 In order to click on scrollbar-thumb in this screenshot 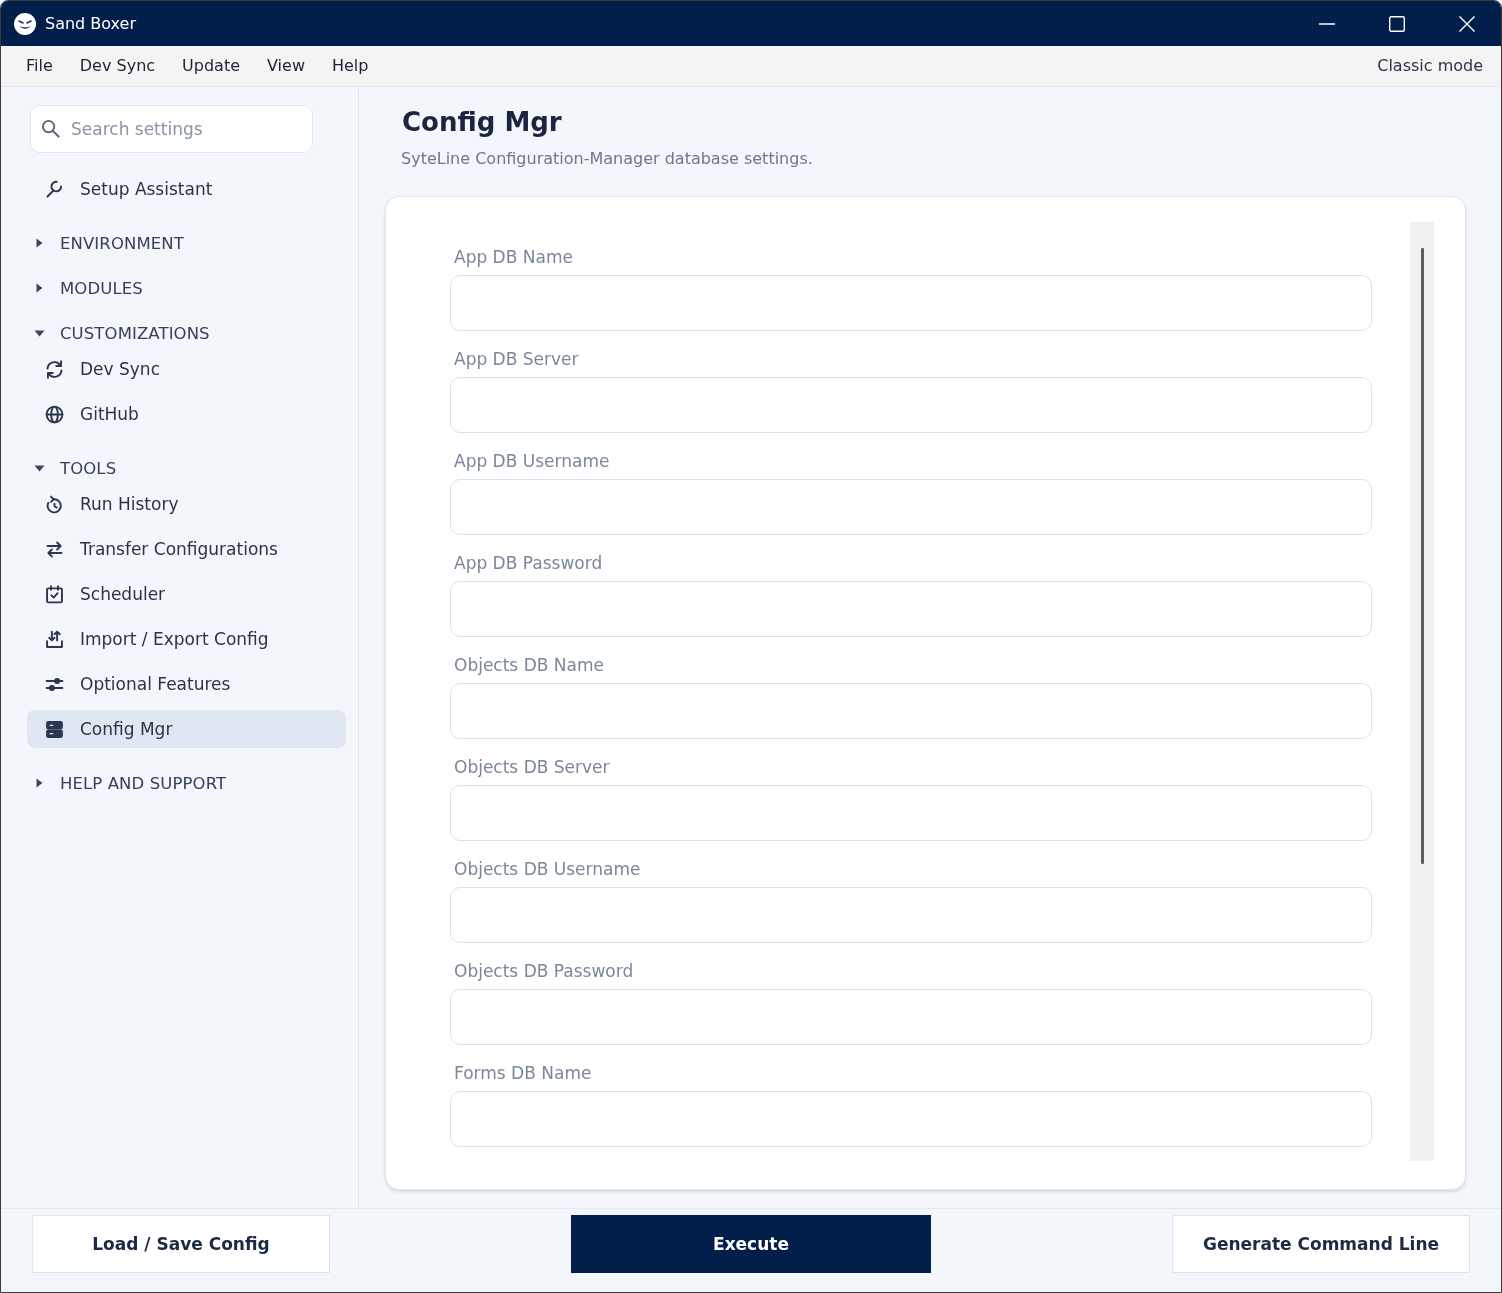, I will do `click(1422, 556)`.